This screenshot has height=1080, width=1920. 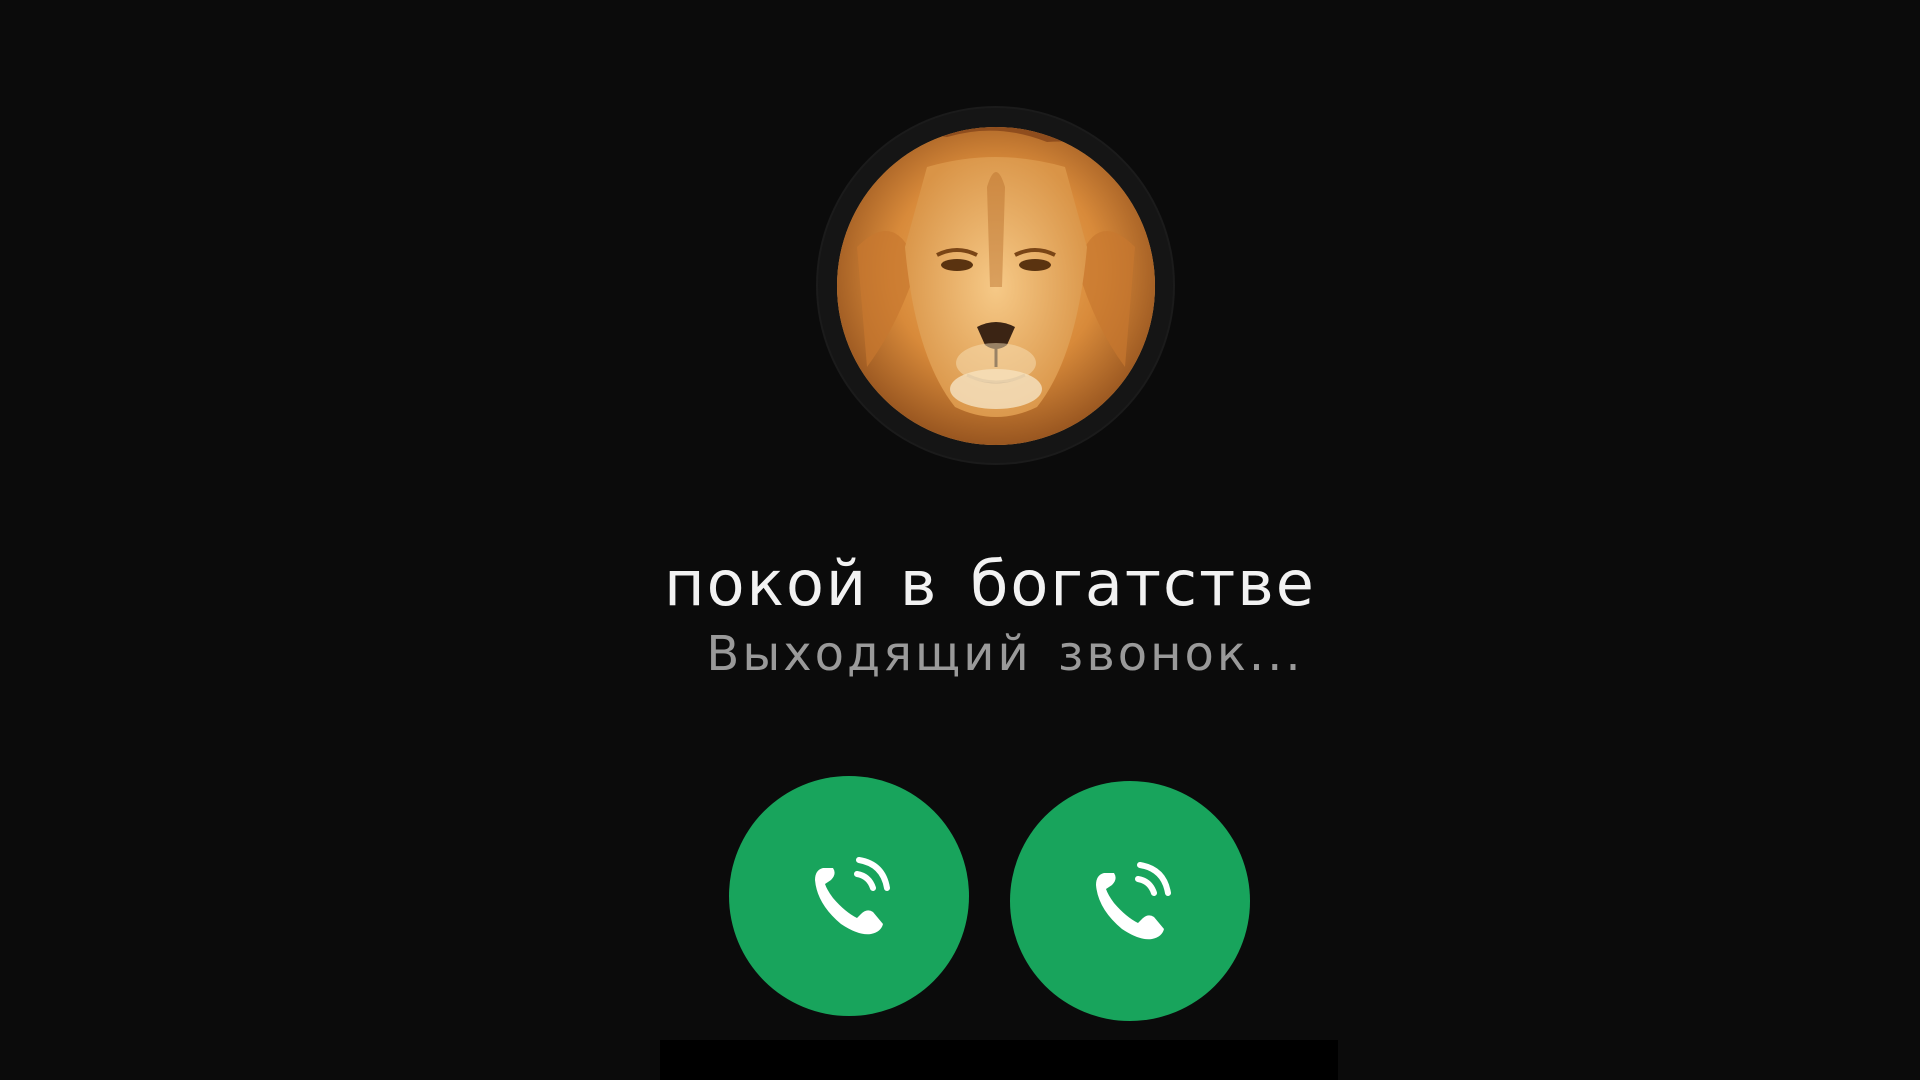 I want to click on lion-face-image, so click(x=996, y=286).